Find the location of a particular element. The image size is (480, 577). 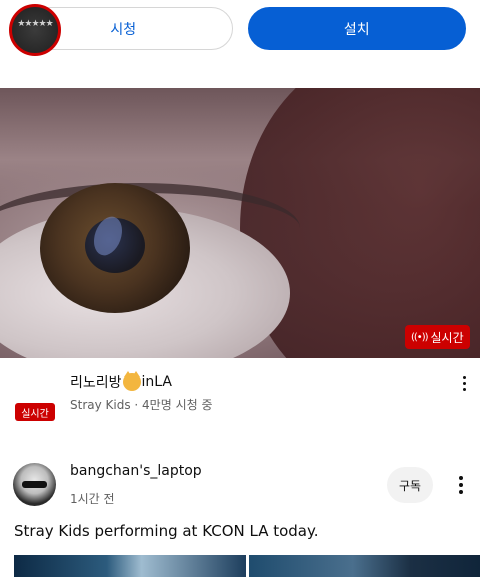

live-badge: ((•)) 실시간 is located at coordinates (437, 337).